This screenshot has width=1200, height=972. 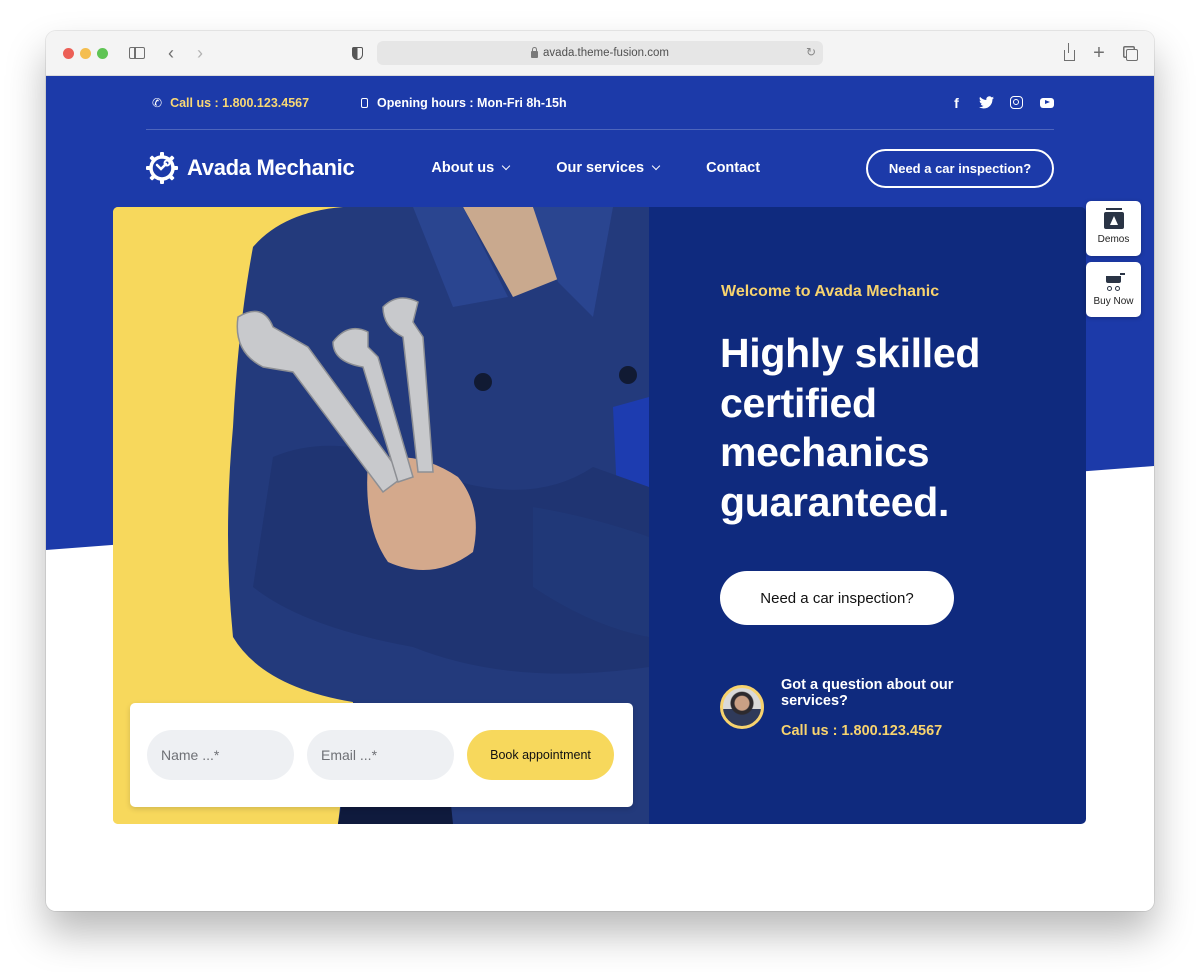 I want to click on nav-item-label: Our services, so click(x=600, y=168).